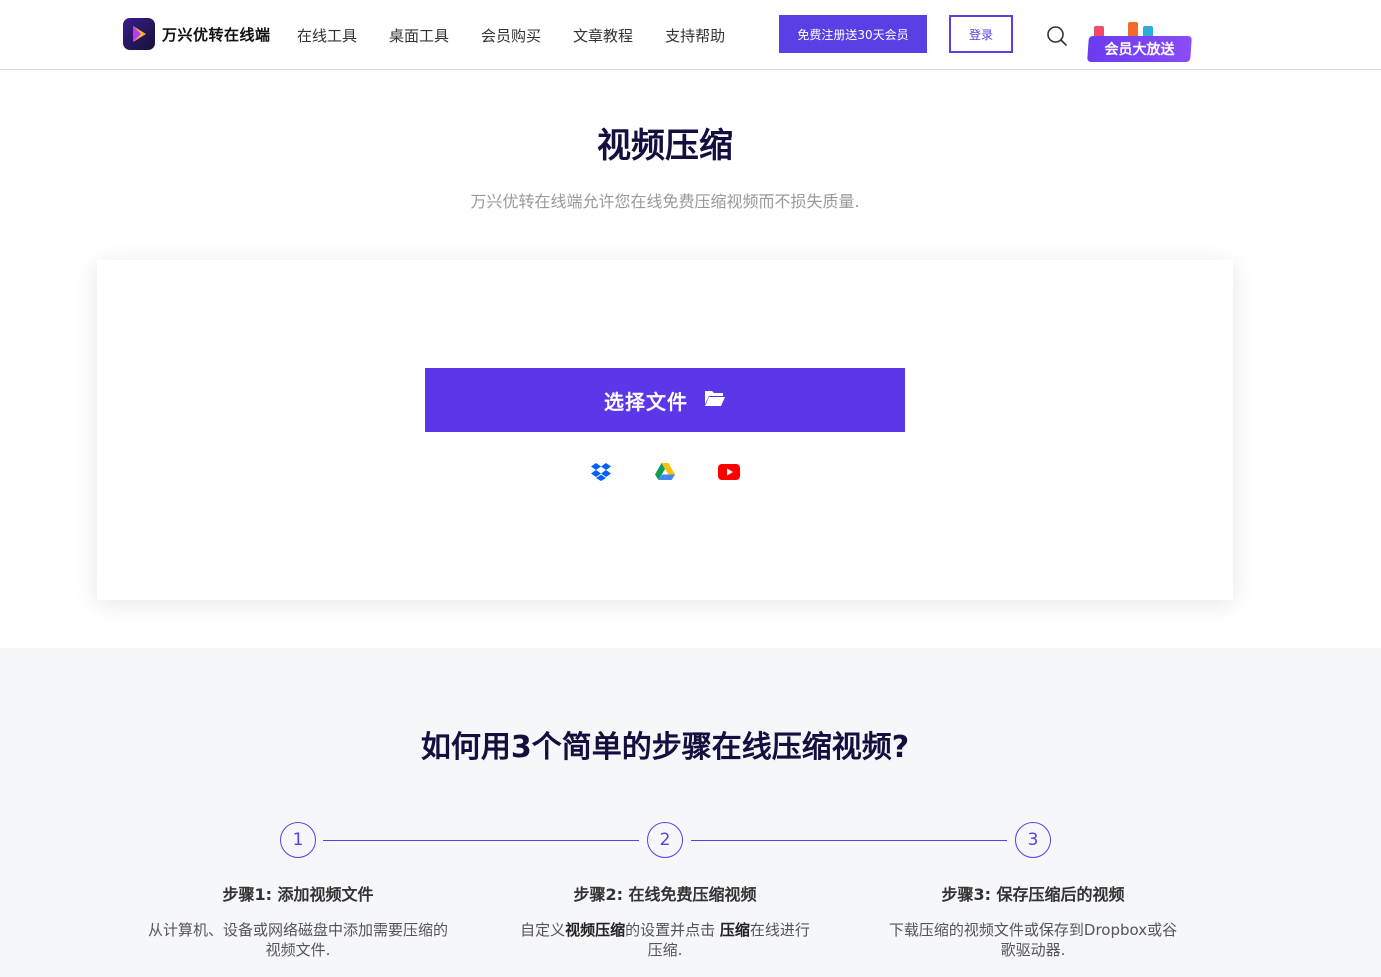 This screenshot has width=1381, height=977. What do you see at coordinates (1057, 36) in the screenshot?
I see `search-icon` at bounding box center [1057, 36].